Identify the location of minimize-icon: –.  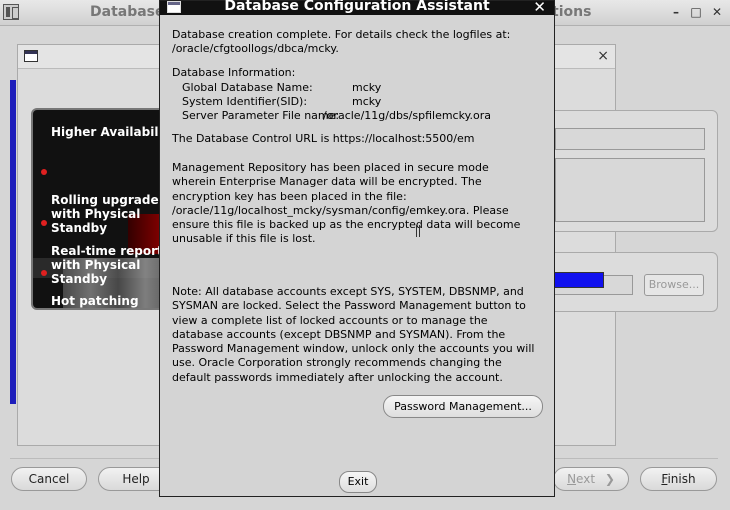
(676, 12).